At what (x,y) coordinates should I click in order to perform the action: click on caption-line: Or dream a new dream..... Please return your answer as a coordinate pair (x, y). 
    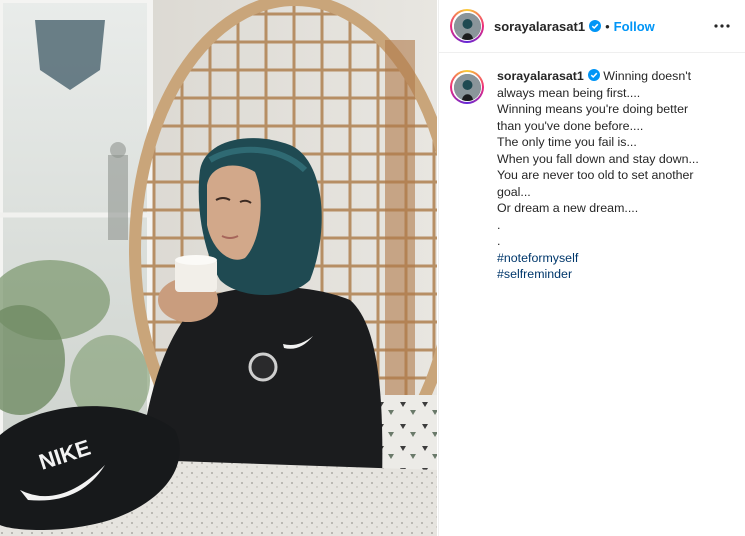
    Looking at the image, I should click on (568, 208).